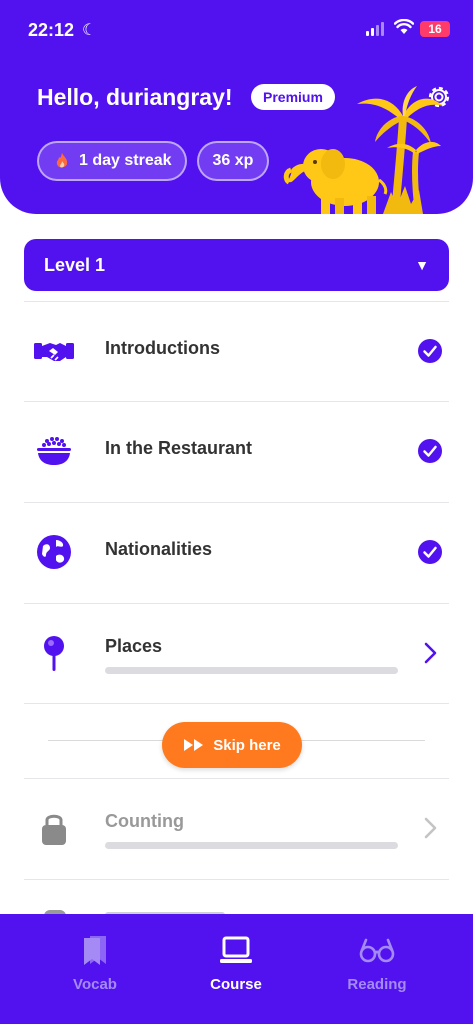 This screenshot has width=473, height=1024. I want to click on lesson-title: Places, so click(134, 646).